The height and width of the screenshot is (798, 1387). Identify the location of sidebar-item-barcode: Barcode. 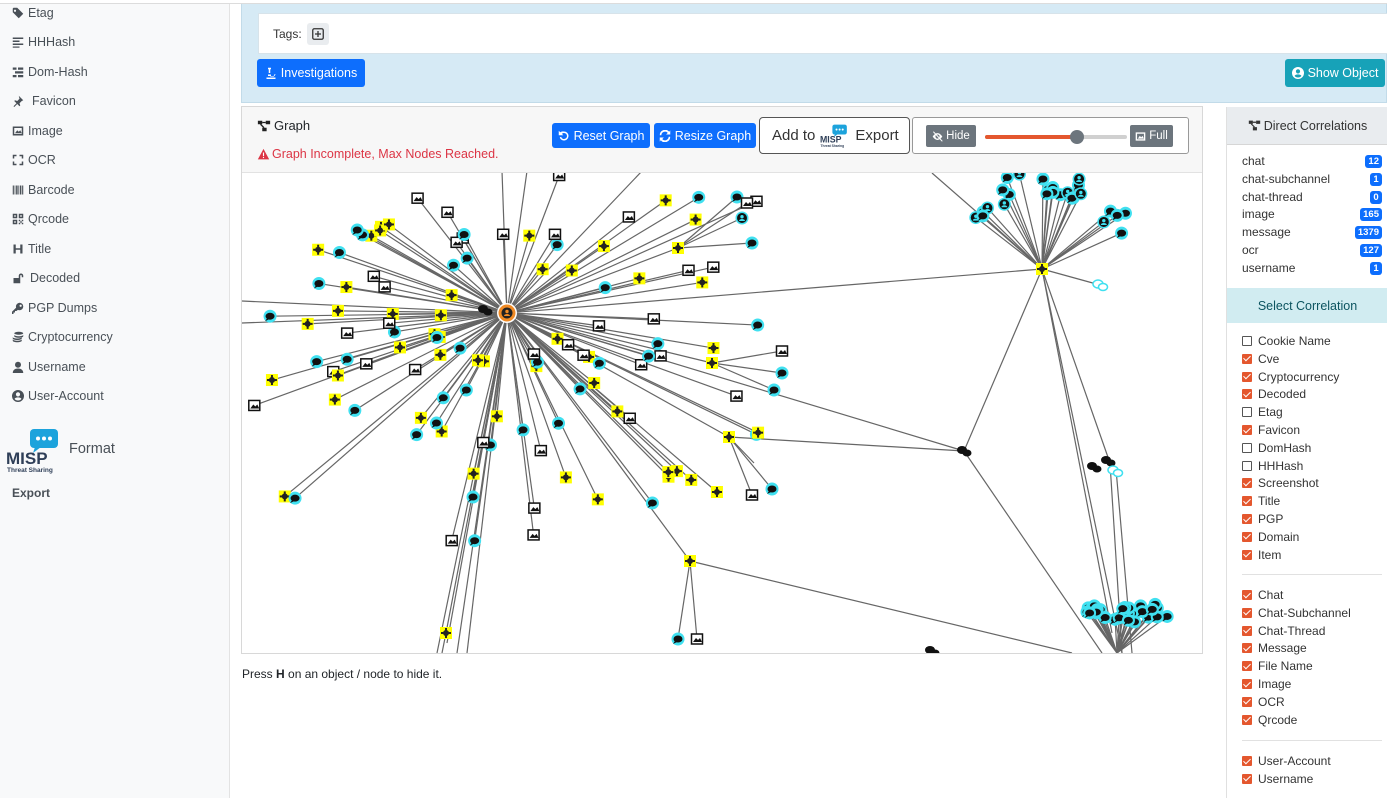
(43, 190).